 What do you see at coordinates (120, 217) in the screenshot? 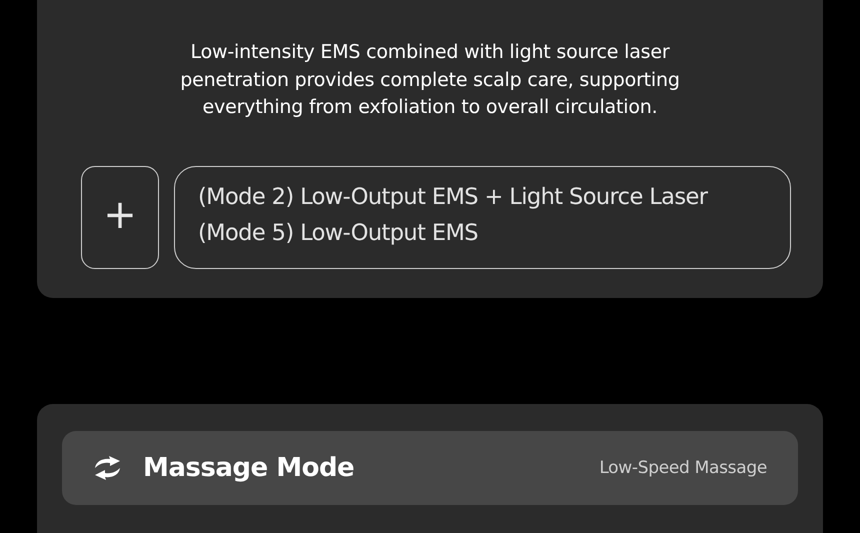
I see `add-button: +` at bounding box center [120, 217].